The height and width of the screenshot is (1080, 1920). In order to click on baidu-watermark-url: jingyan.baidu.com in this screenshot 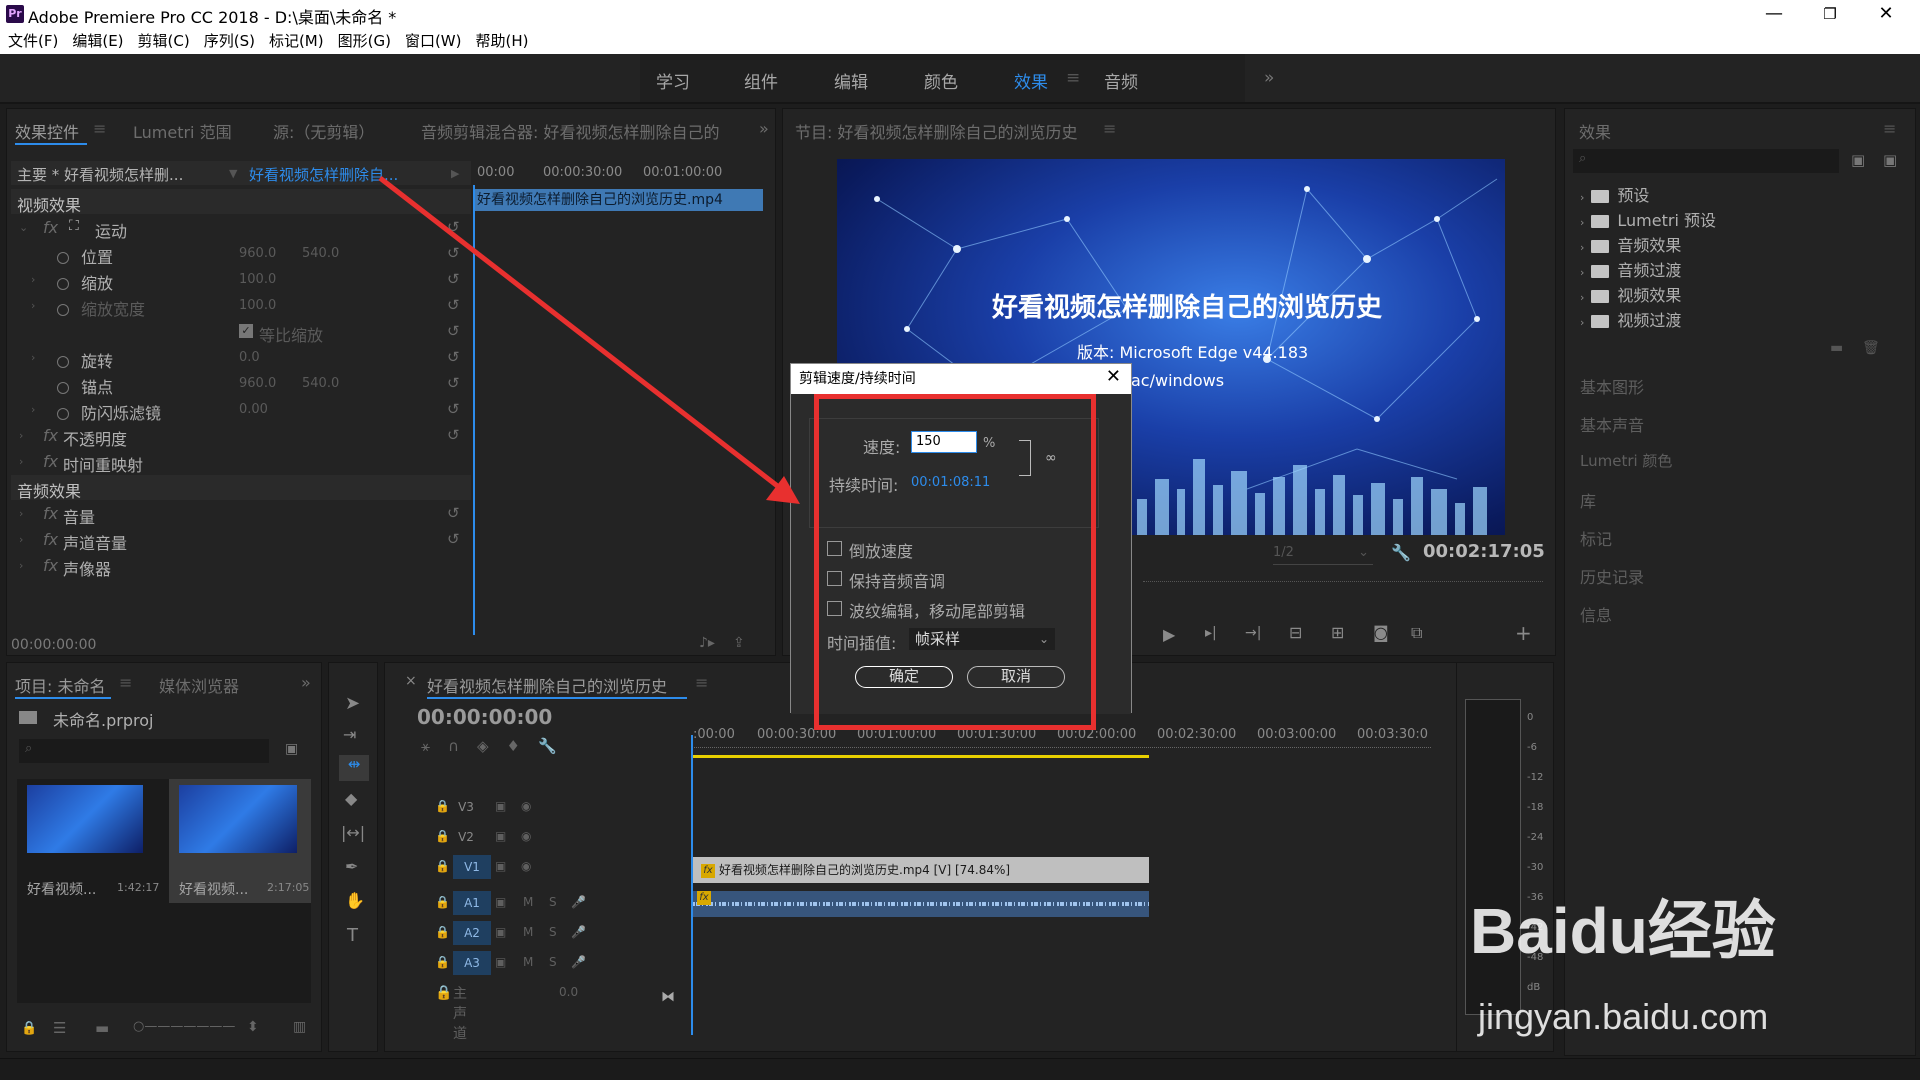, I will do `click(1623, 1016)`.